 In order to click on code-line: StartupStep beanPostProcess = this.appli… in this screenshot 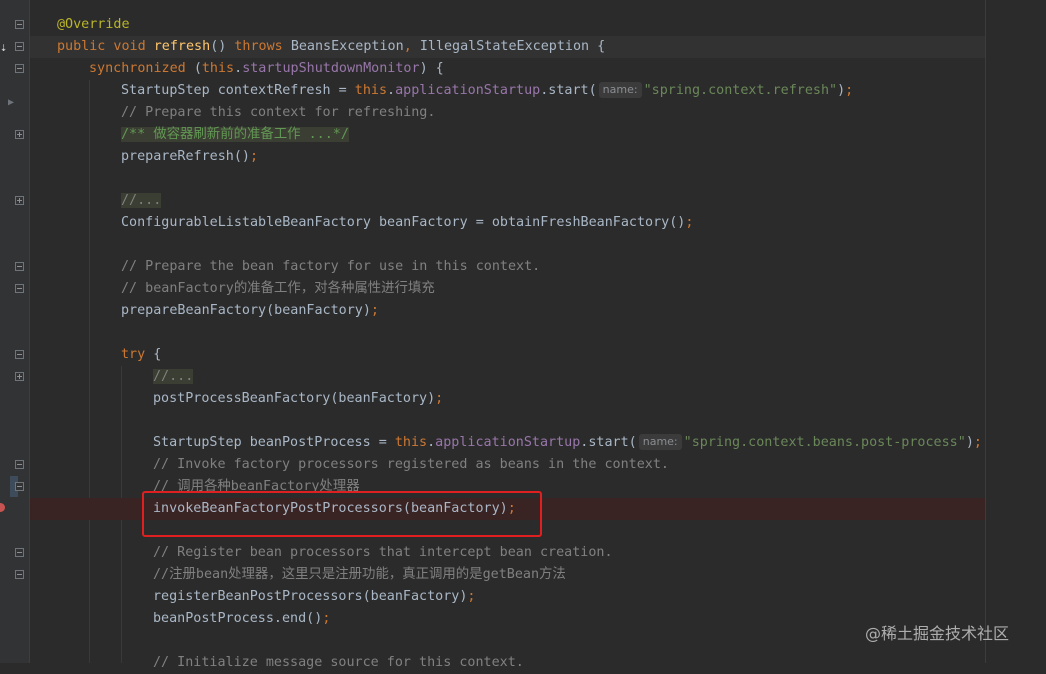, I will do `click(507, 443)`.